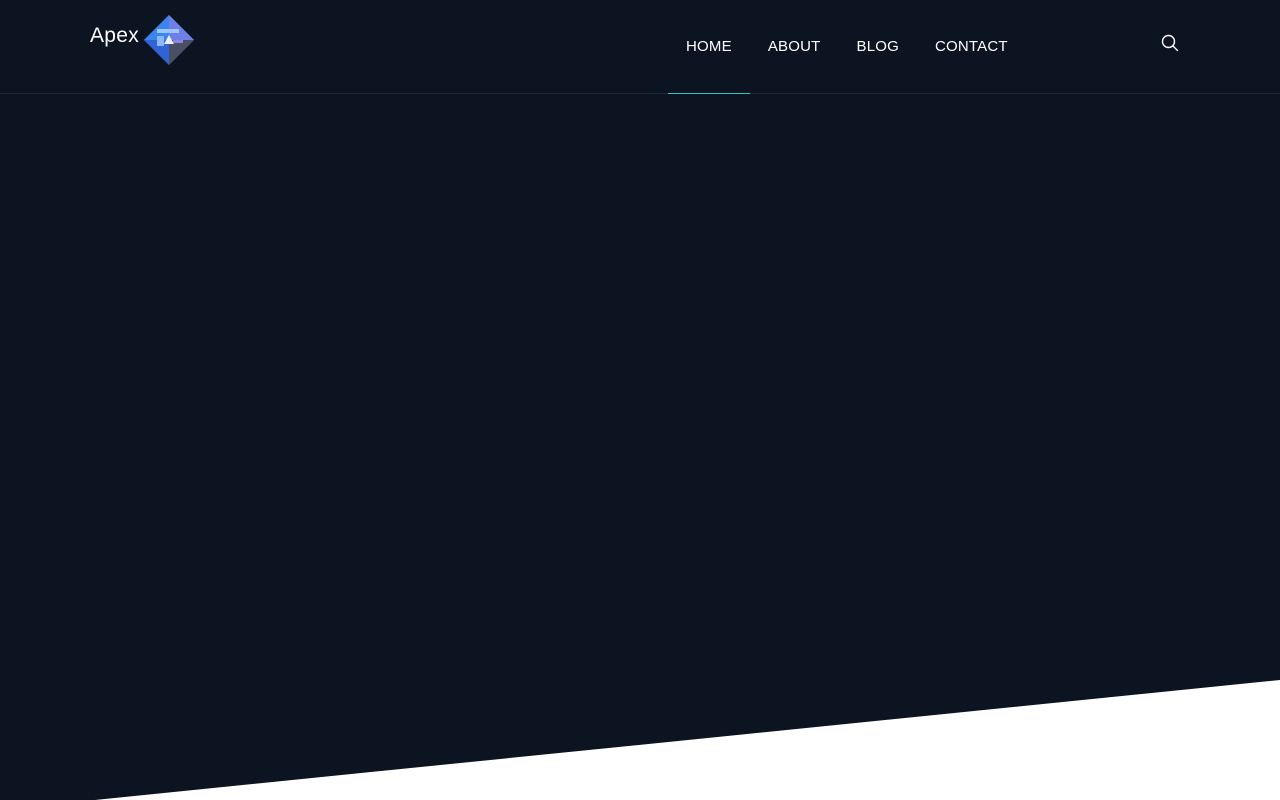 The height and width of the screenshot is (800, 1280). I want to click on search-button, so click(1170, 43).